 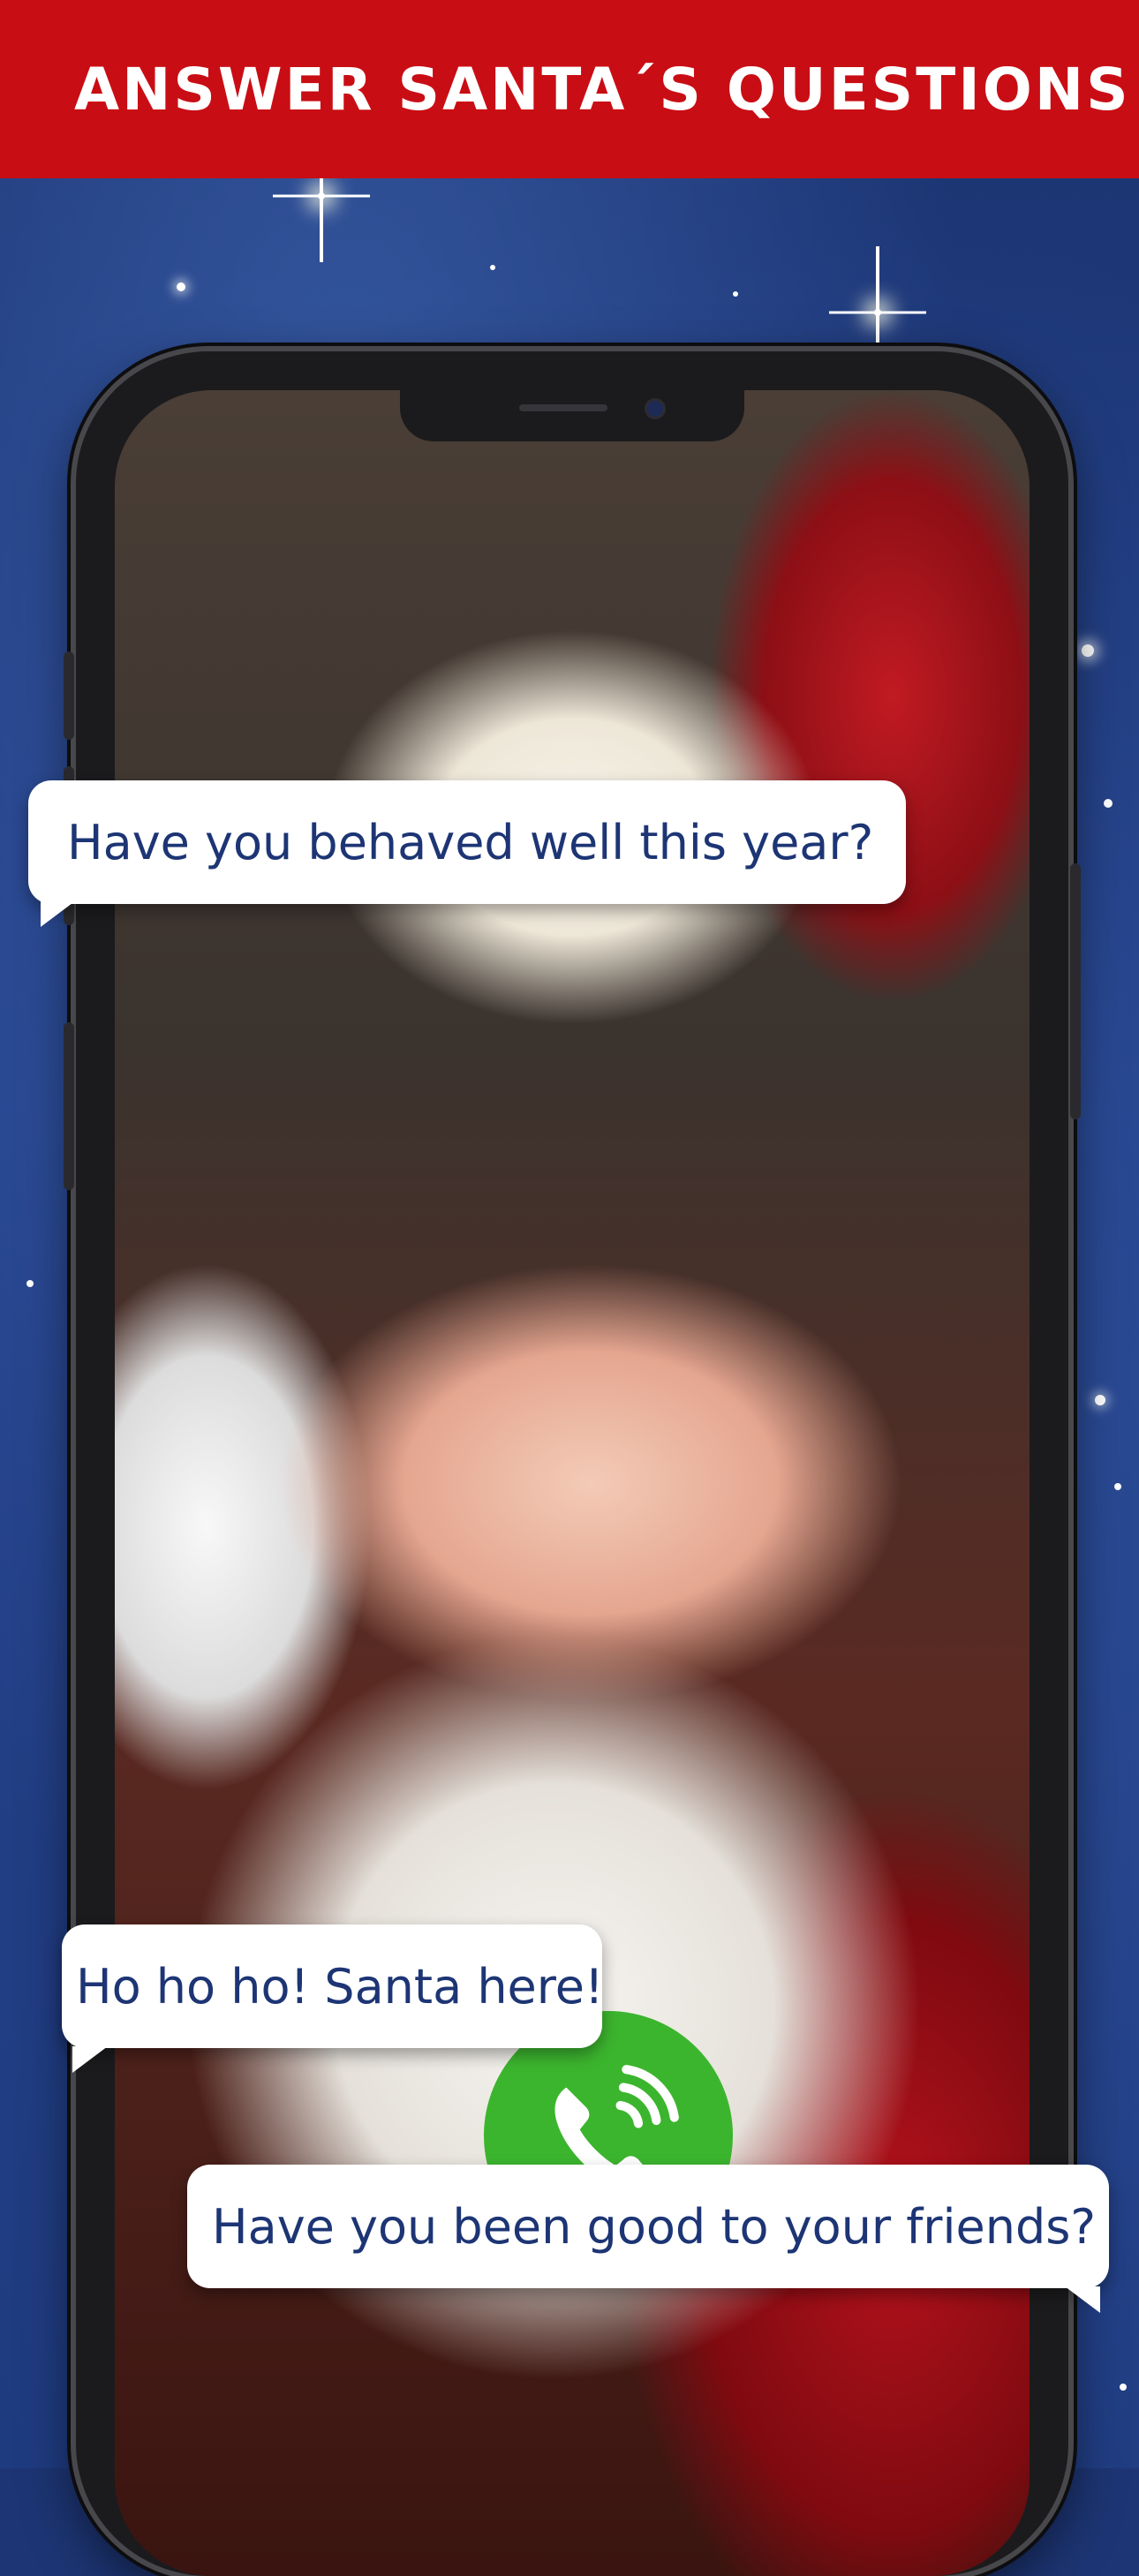 I want to click on front-camera, so click(x=655, y=409).